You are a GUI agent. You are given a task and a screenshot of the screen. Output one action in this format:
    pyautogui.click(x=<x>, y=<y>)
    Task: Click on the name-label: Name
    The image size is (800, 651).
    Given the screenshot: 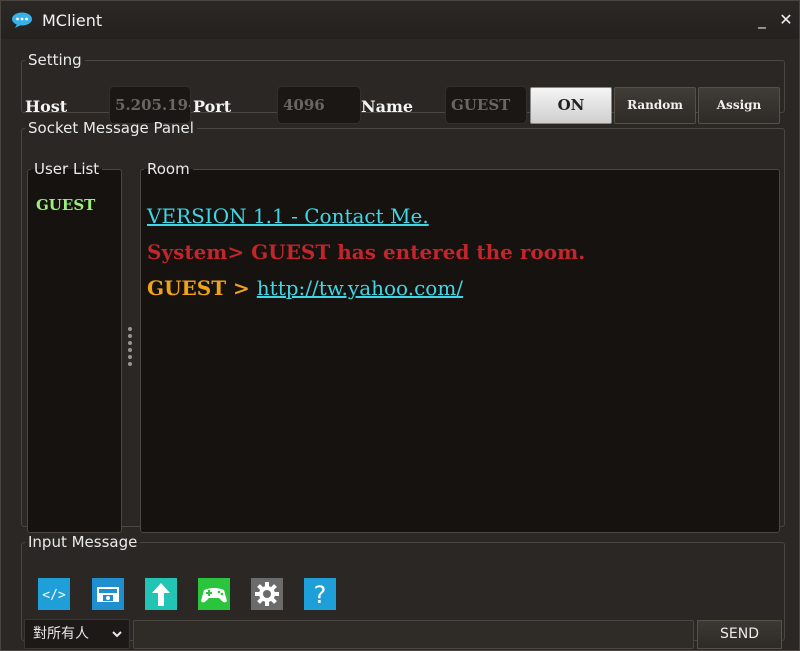 What is the action you would take?
    pyautogui.click(x=387, y=106)
    